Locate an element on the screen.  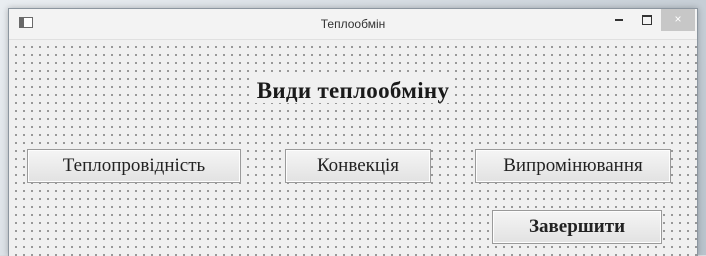
maximize-button is located at coordinates (647, 20).